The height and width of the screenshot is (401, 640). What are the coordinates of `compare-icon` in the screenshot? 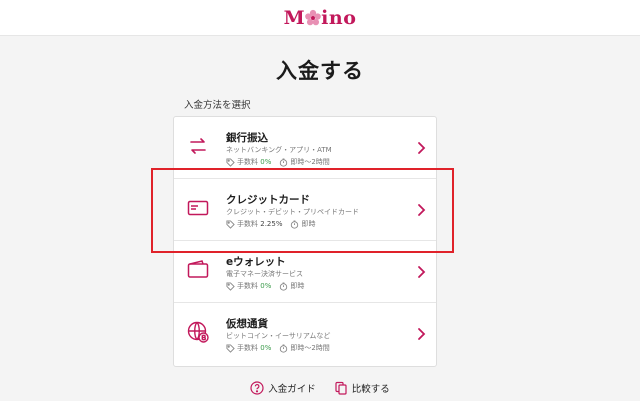 It's located at (341, 388).